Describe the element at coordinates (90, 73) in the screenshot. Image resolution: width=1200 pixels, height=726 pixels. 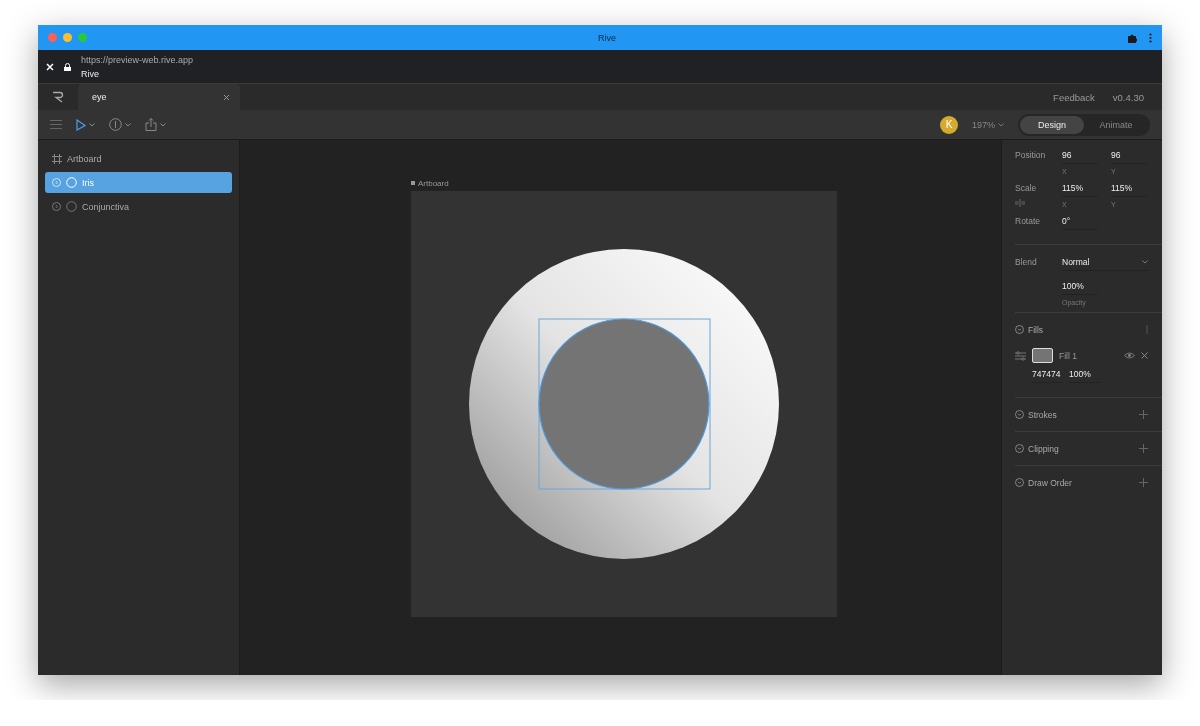
I see `page-title: Rive` at that location.